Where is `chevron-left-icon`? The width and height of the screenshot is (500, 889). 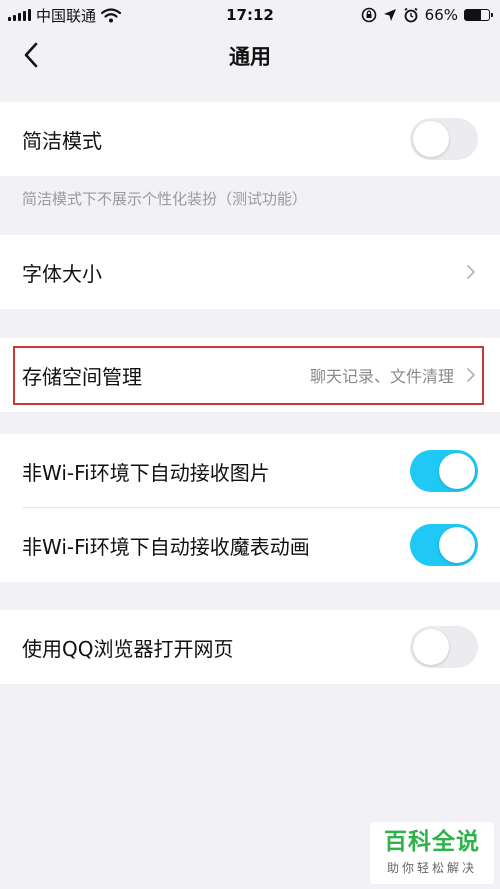
chevron-left-icon is located at coordinates (31, 55).